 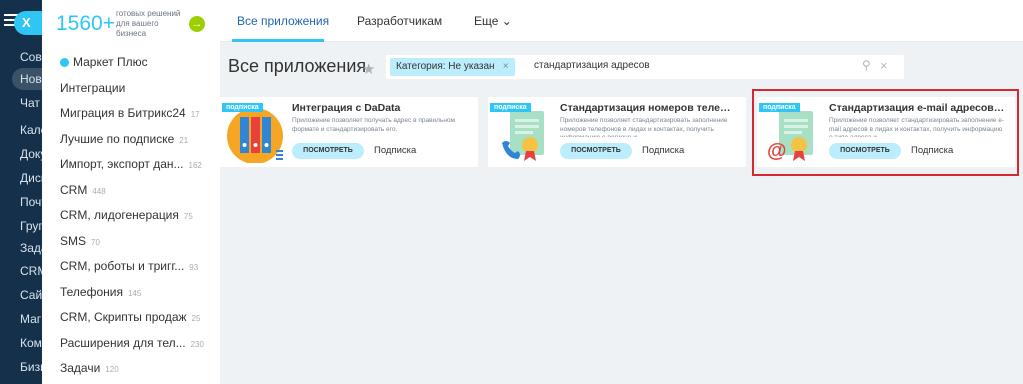 I want to click on category-count: 448, so click(x=99, y=191).